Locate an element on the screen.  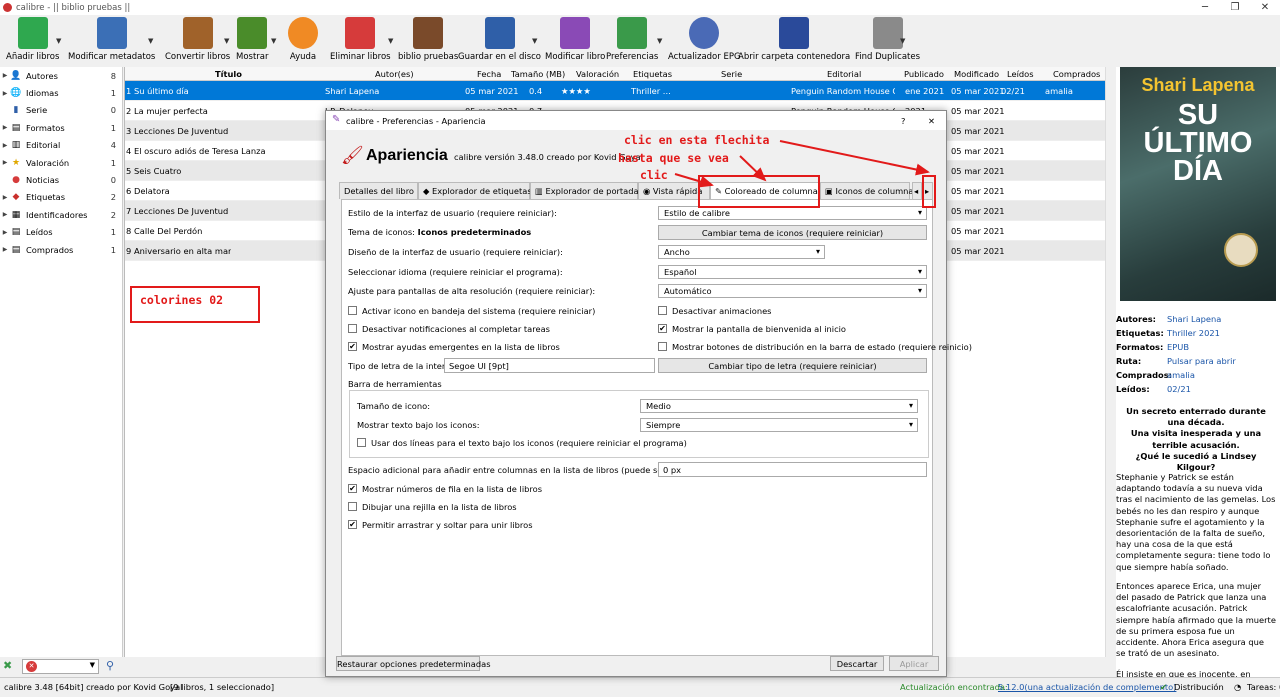
status-distribution: Distribución is located at coordinates (1199, 687).